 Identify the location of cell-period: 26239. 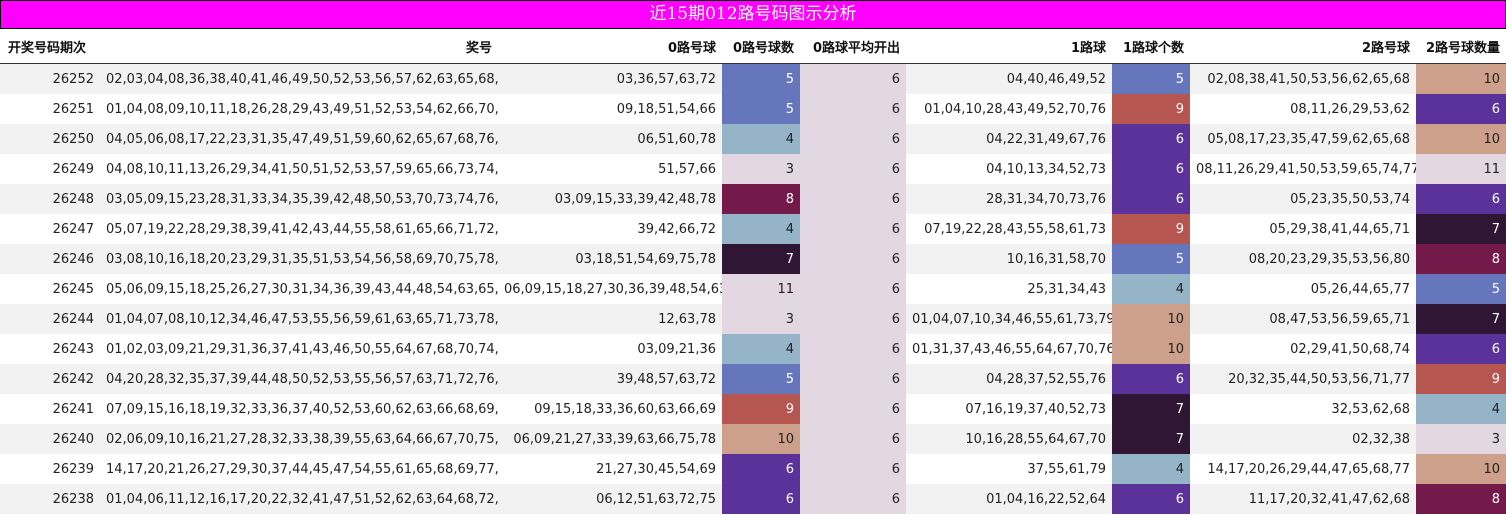
(50, 469).